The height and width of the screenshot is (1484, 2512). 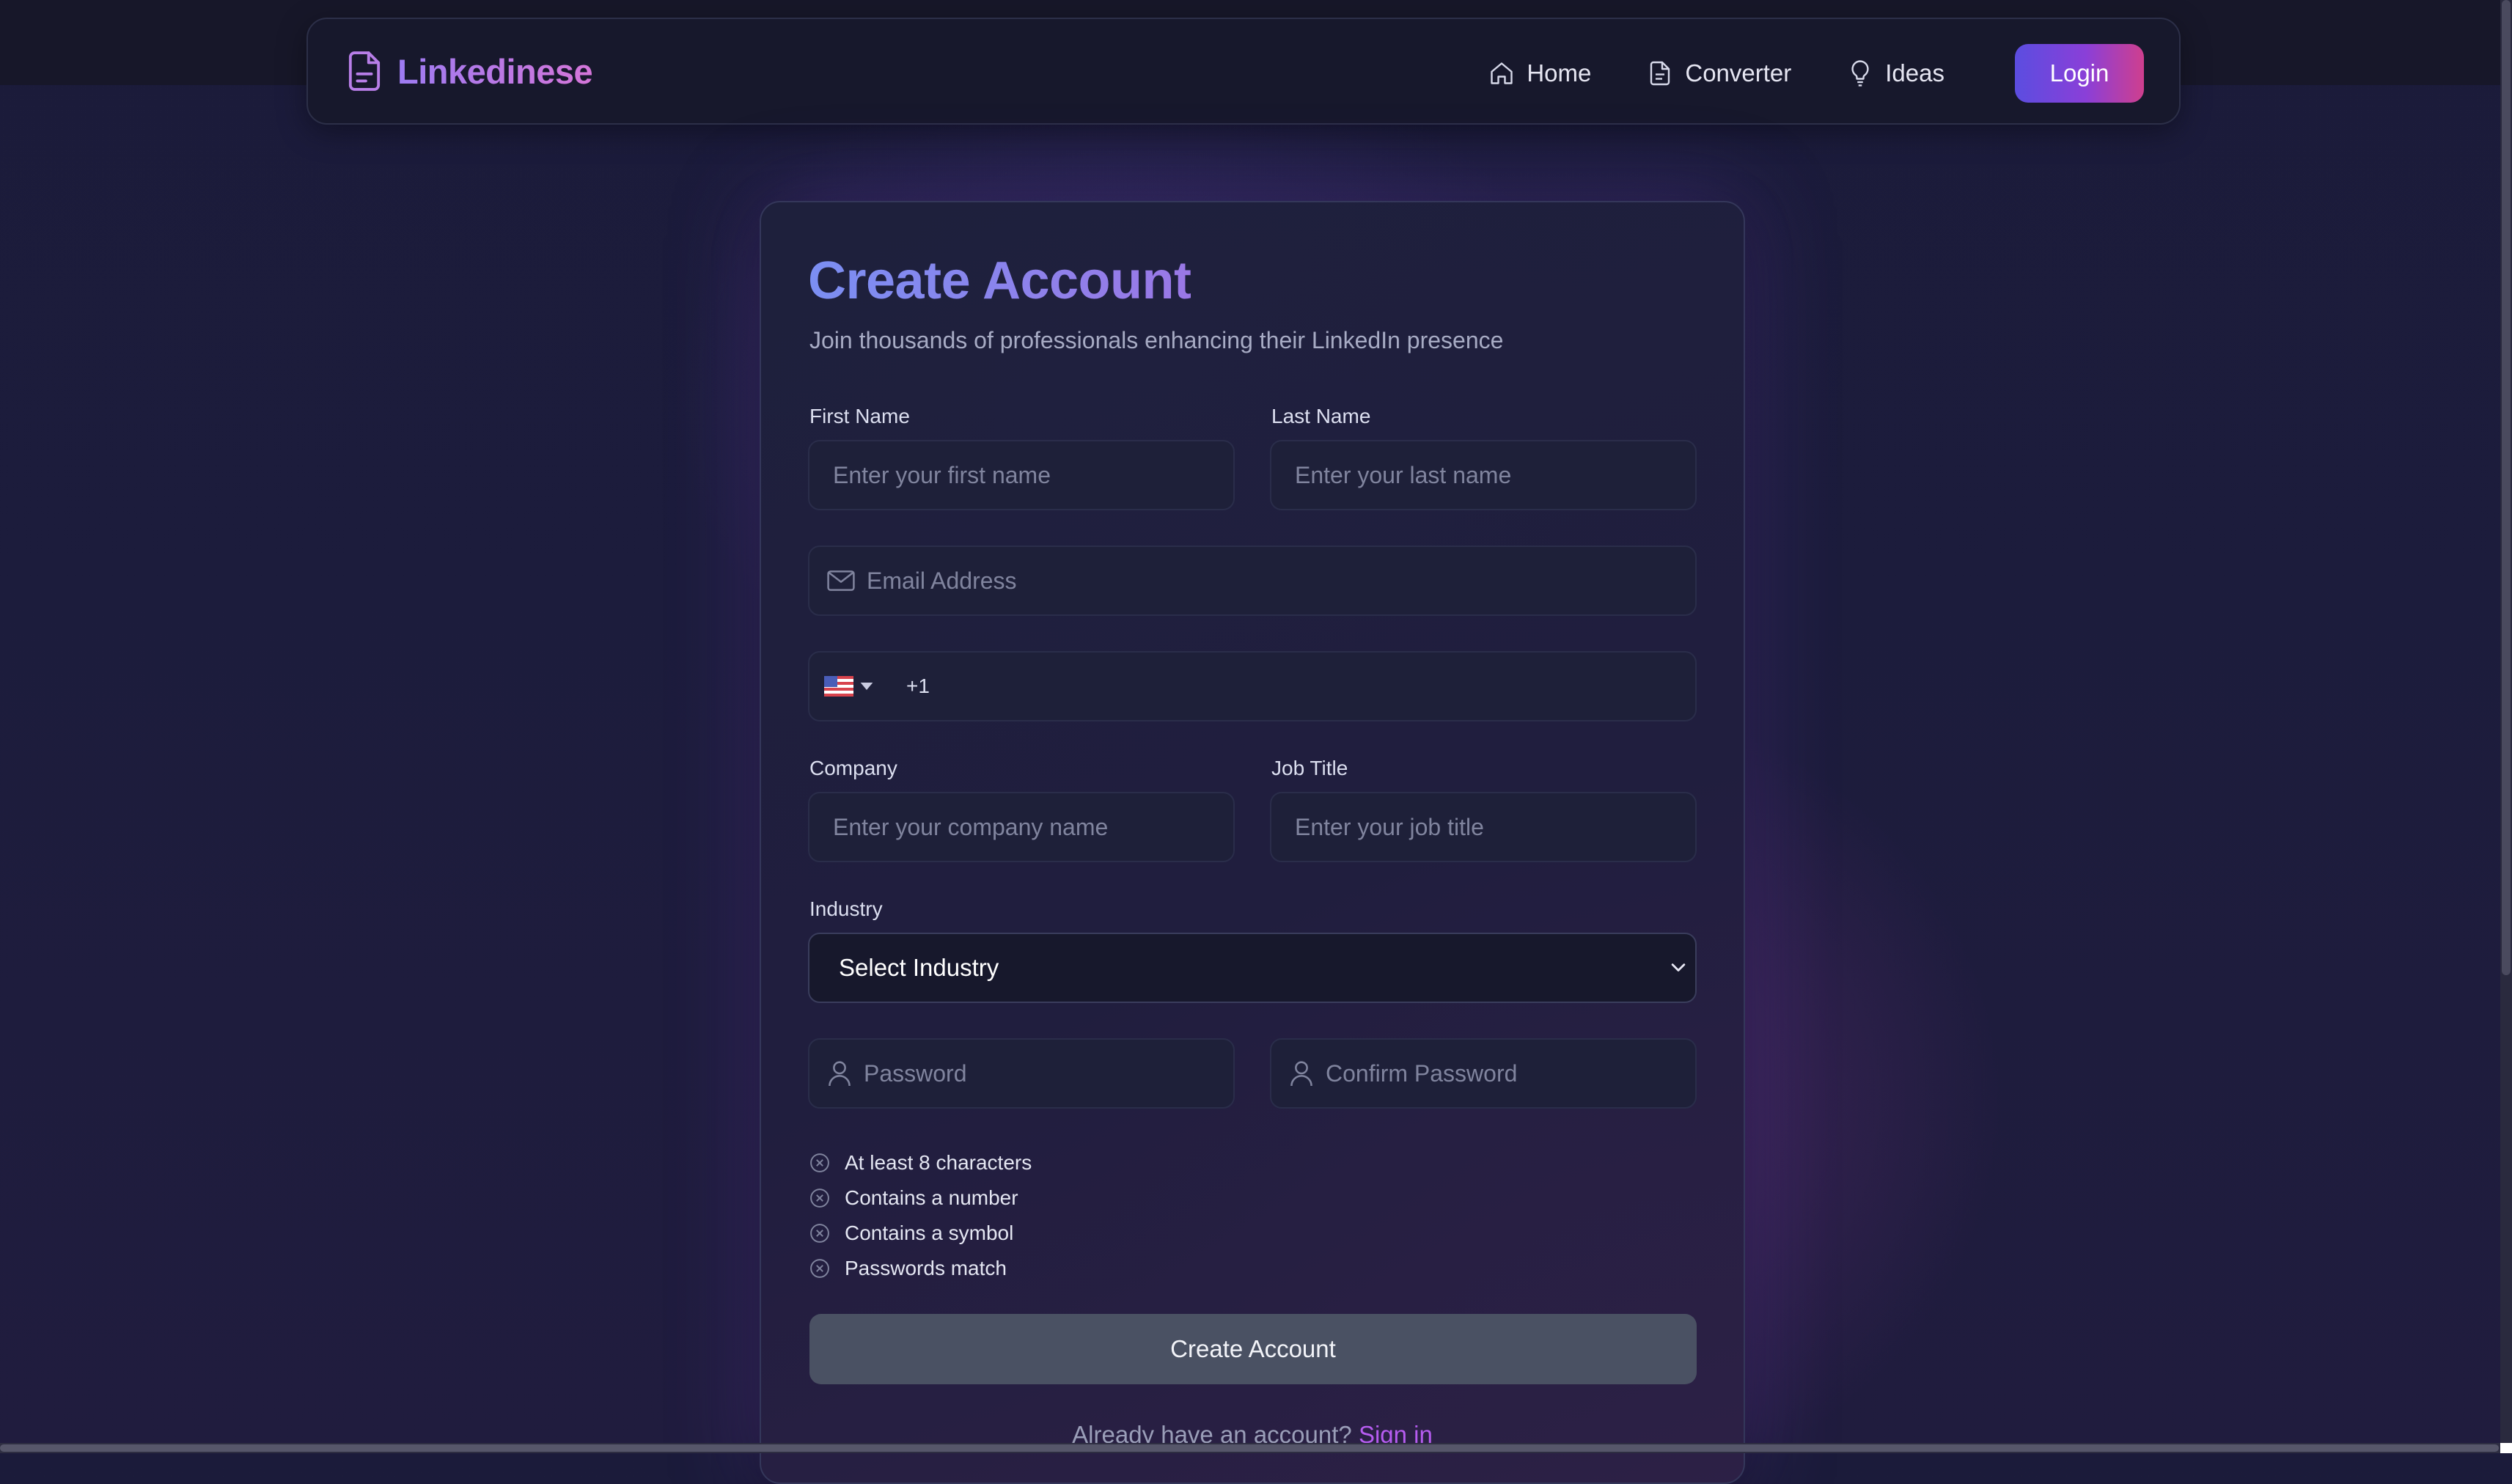 What do you see at coordinates (1559, 73) in the screenshot?
I see `nav-item-label: Home` at bounding box center [1559, 73].